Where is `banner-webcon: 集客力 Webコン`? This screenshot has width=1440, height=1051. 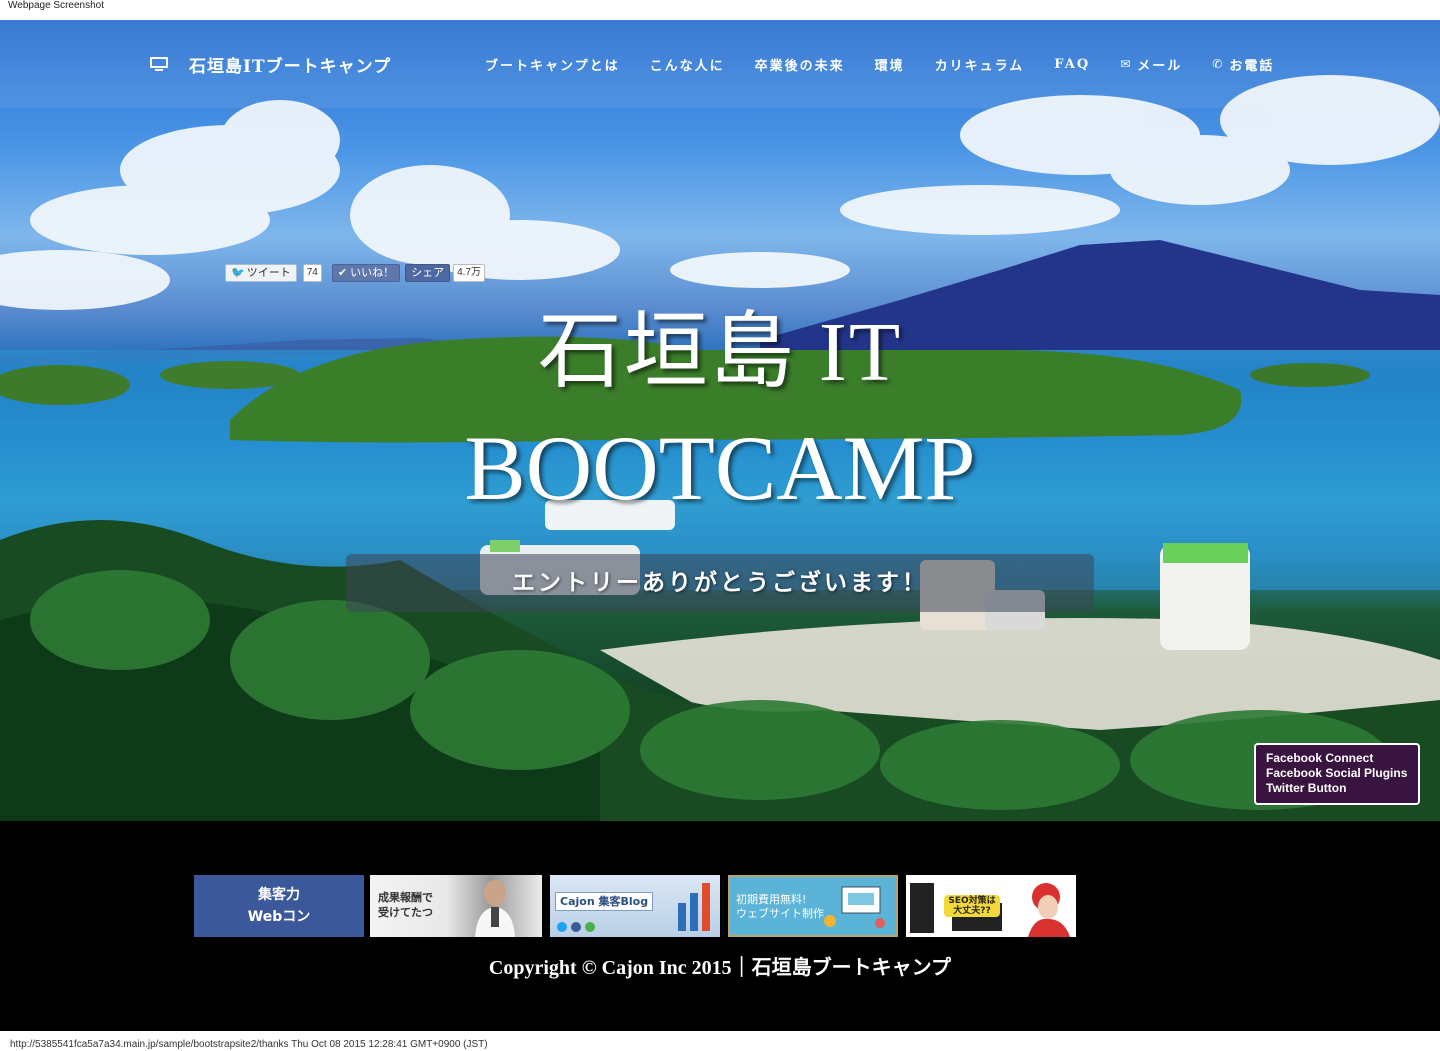 banner-webcon: 集客力 Webコン is located at coordinates (279, 906).